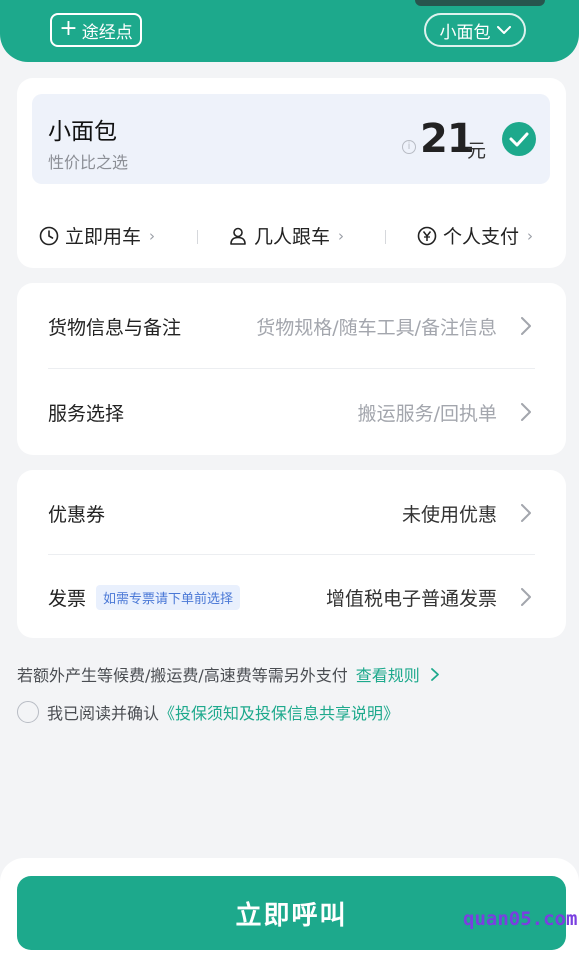 Image resolution: width=579 pixels, height=956 pixels. Describe the element at coordinates (88, 162) in the screenshot. I see `vehicle-subtitle: 性价比之选` at that location.